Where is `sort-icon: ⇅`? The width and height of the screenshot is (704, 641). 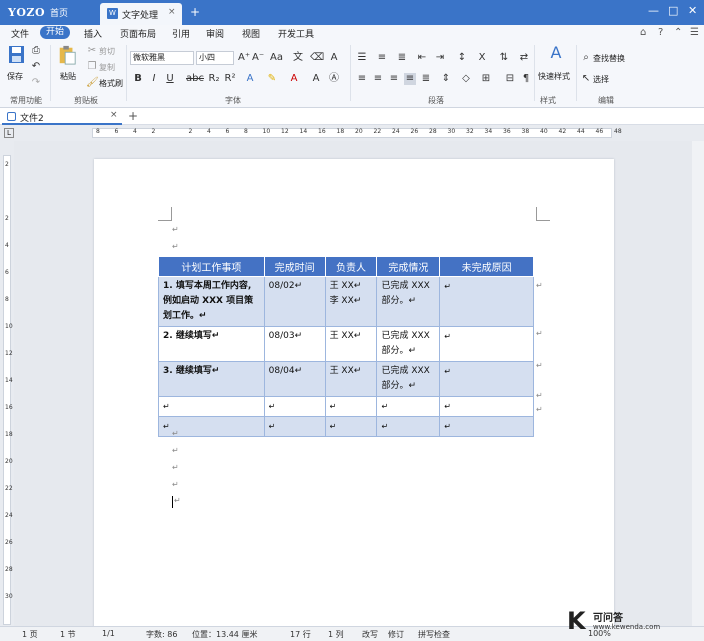
sort-icon: ⇅ is located at coordinates (504, 58).